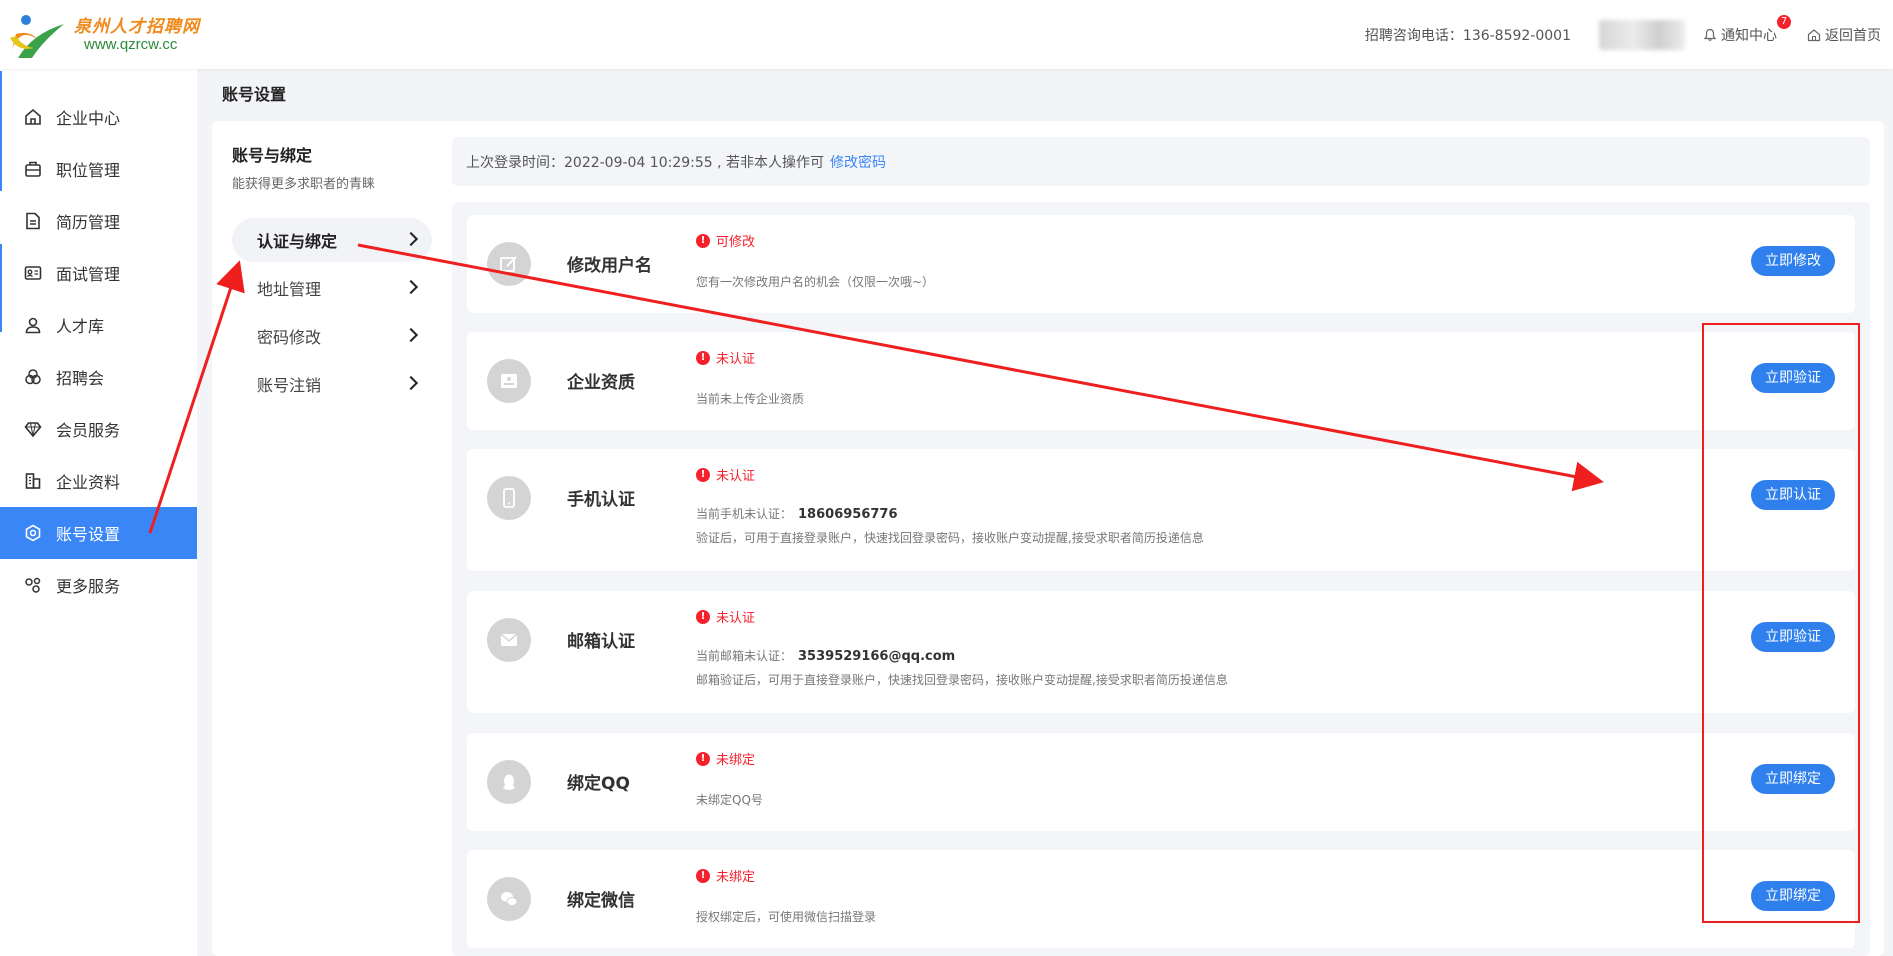  I want to click on card-title: 绑定微信, so click(601, 901).